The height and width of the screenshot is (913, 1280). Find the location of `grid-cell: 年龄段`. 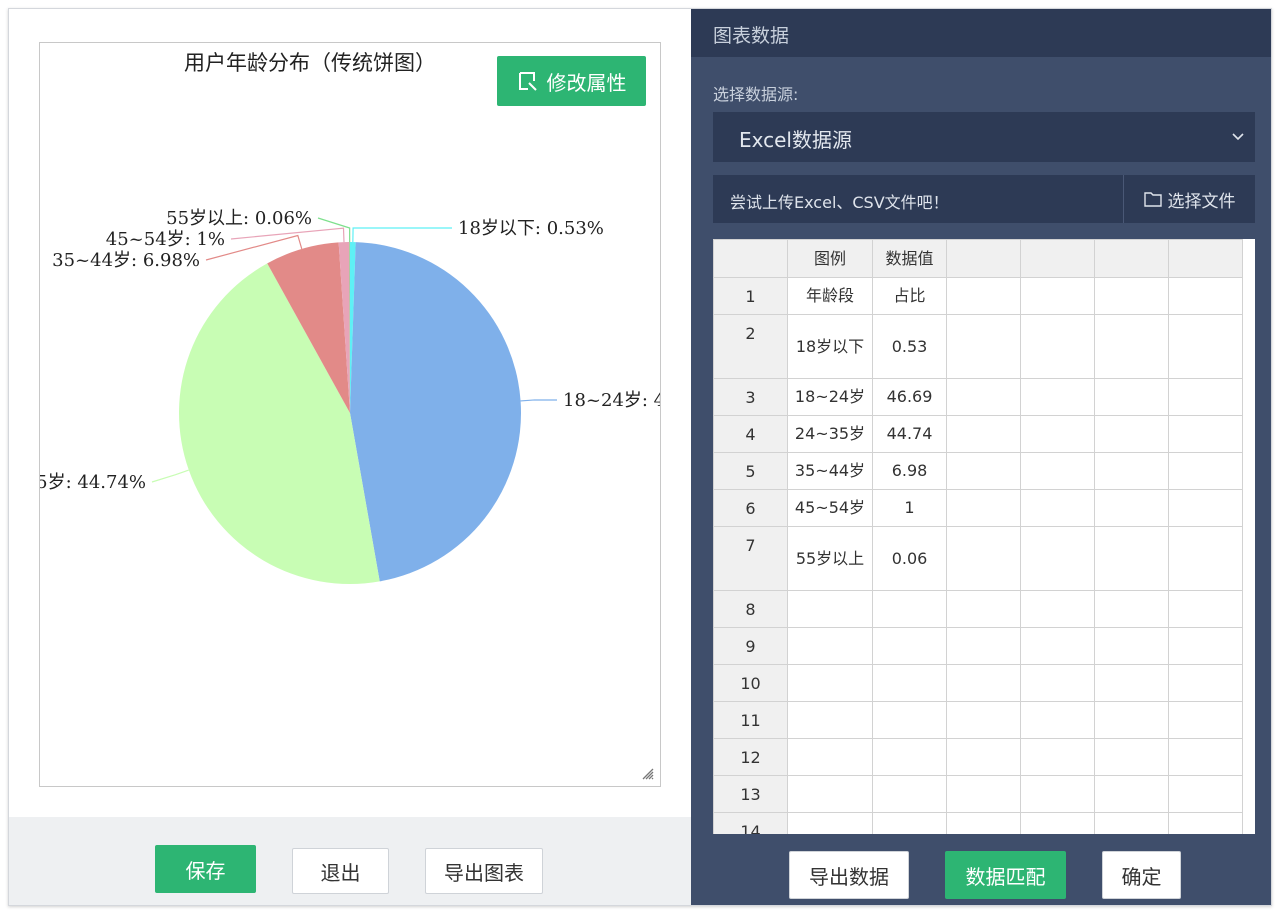

grid-cell: 年龄段 is located at coordinates (830, 296).